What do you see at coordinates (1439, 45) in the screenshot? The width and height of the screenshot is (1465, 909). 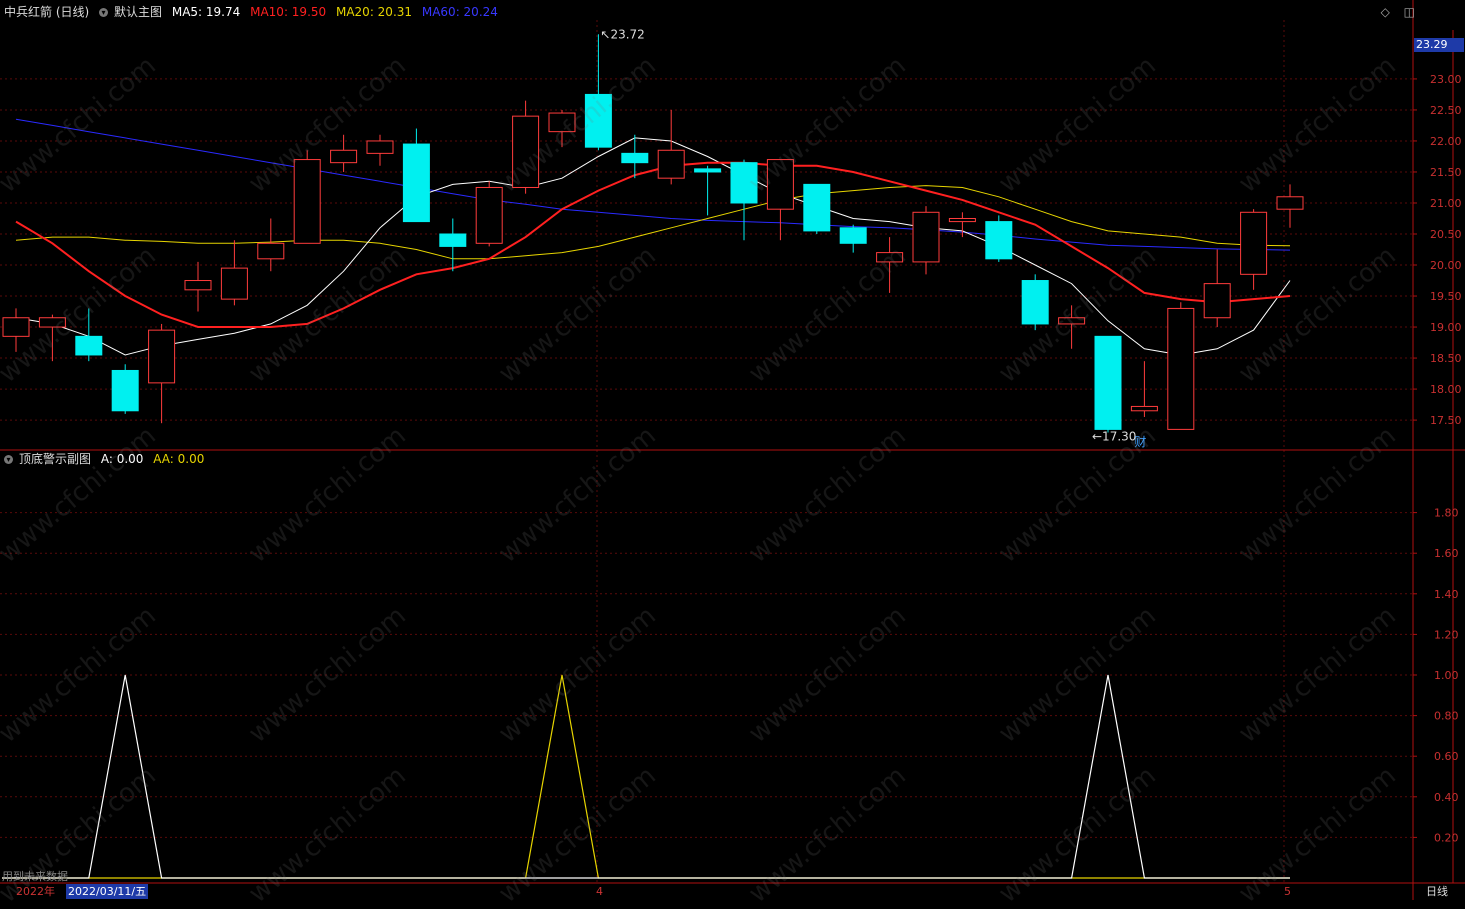 I see `current-price-tag: 23.29` at bounding box center [1439, 45].